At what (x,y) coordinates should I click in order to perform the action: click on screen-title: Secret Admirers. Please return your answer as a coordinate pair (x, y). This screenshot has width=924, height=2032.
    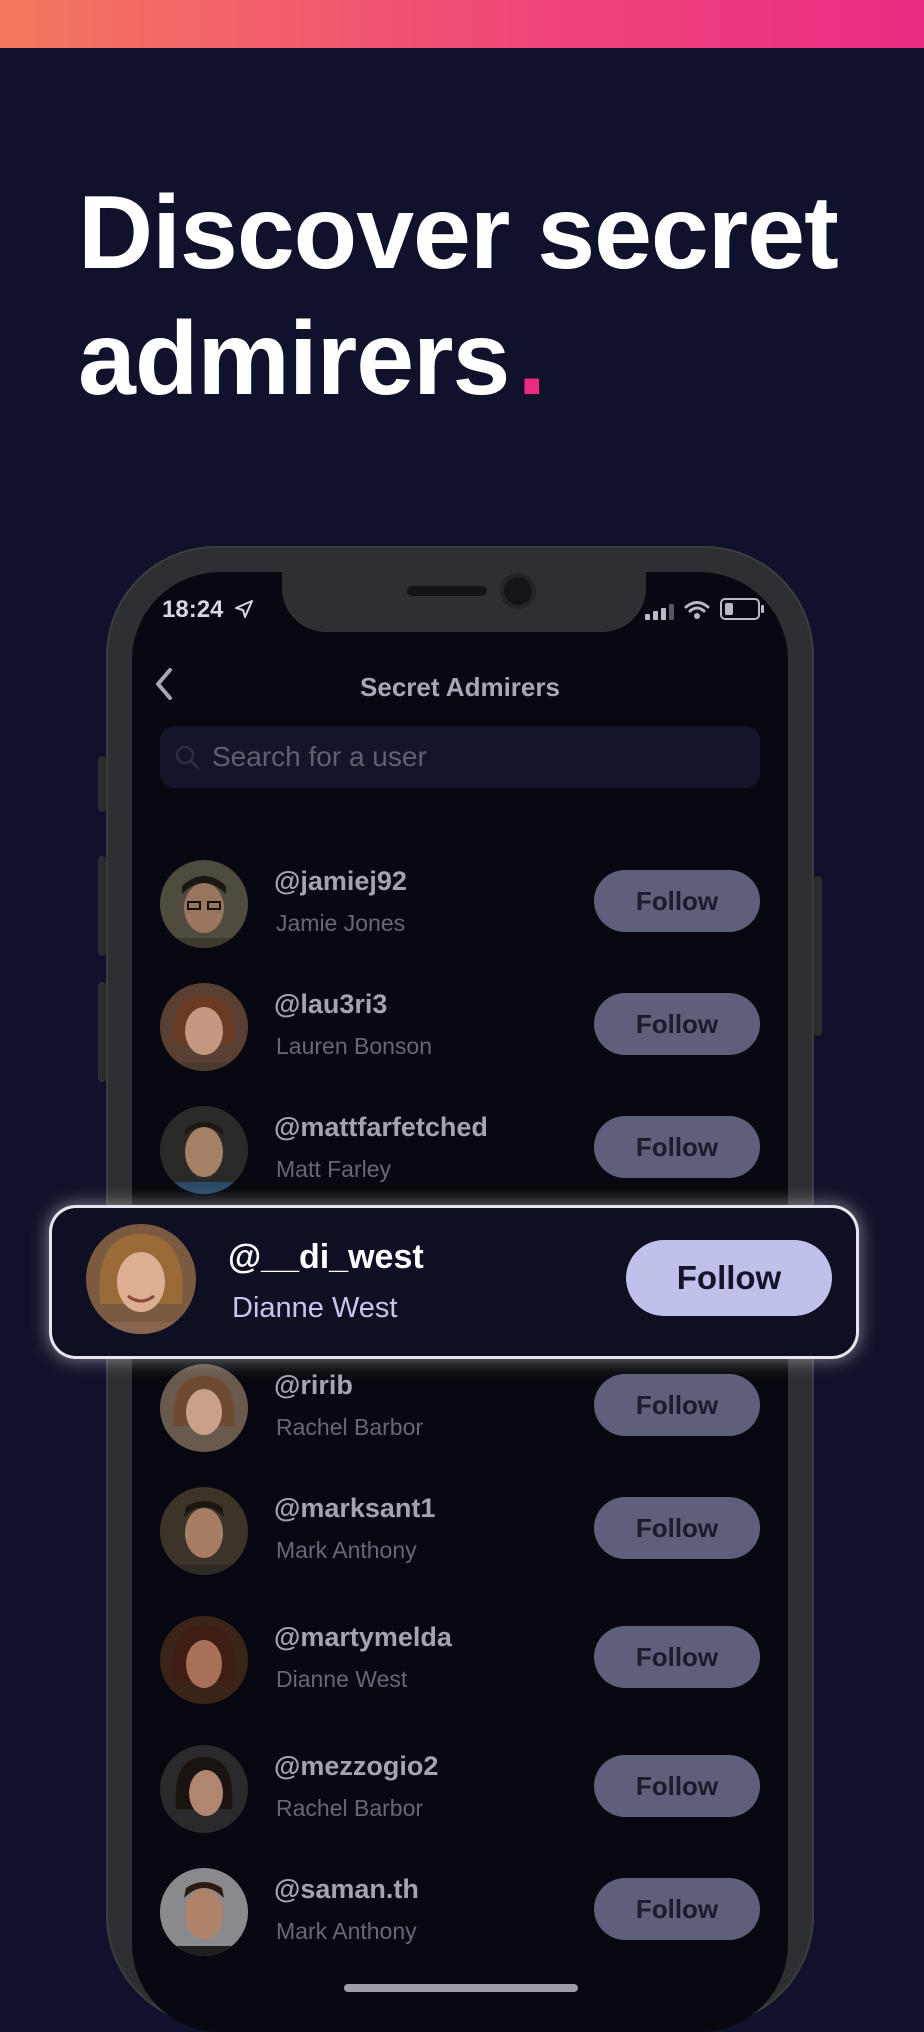
    Looking at the image, I should click on (460, 687).